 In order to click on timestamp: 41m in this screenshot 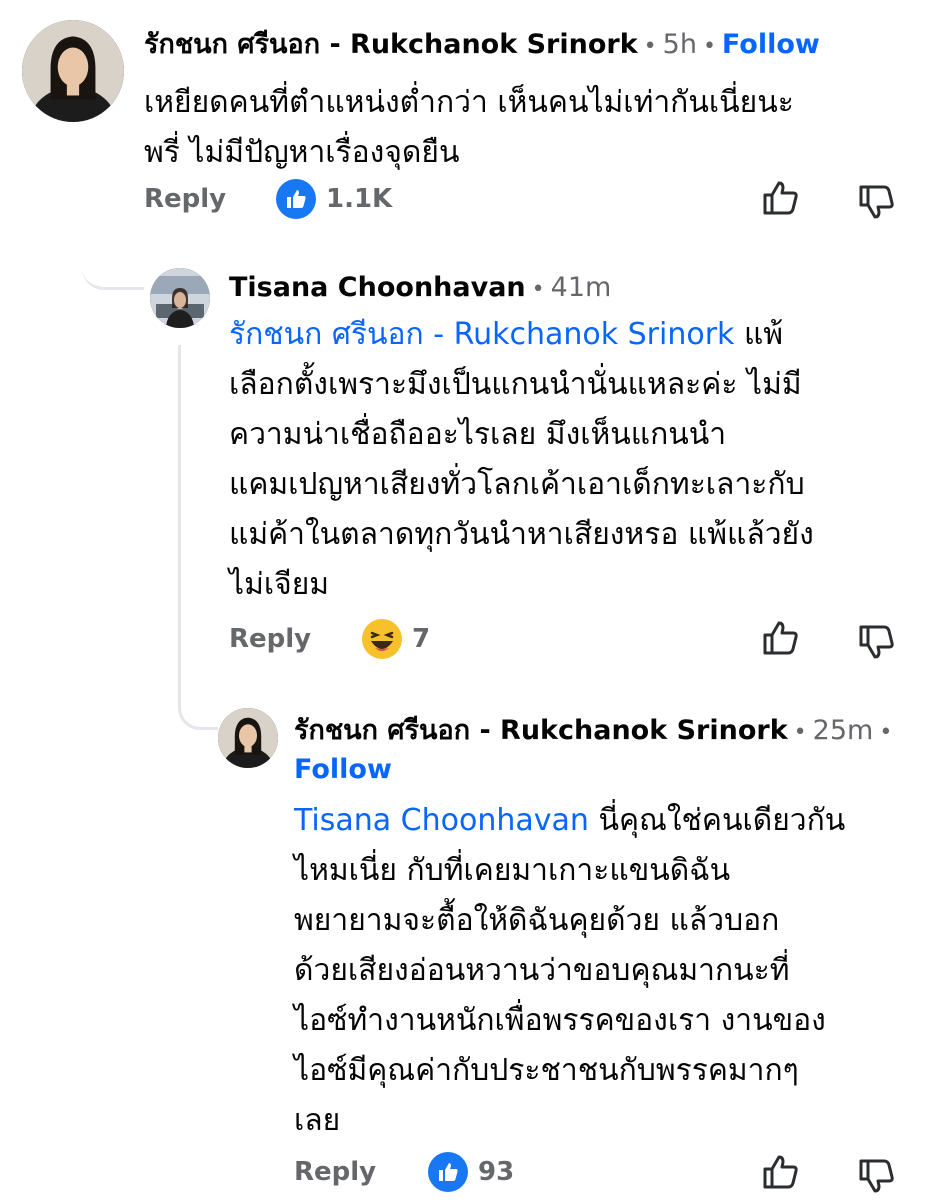, I will do `click(581, 287)`.